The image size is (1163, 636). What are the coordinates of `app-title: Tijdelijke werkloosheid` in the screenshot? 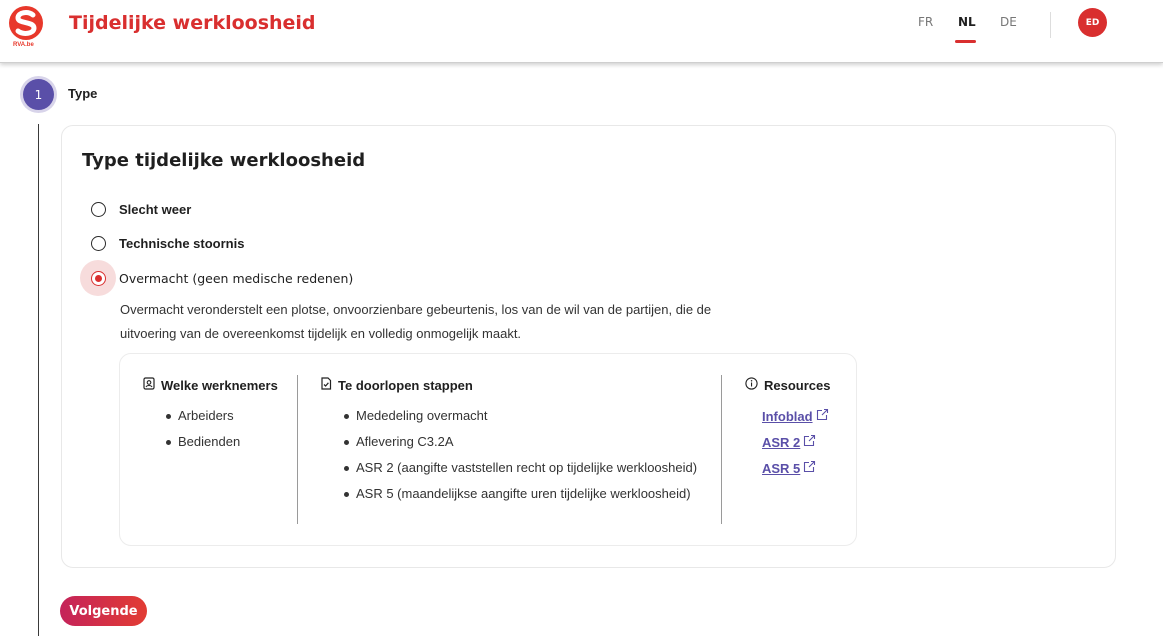 It's located at (192, 23).